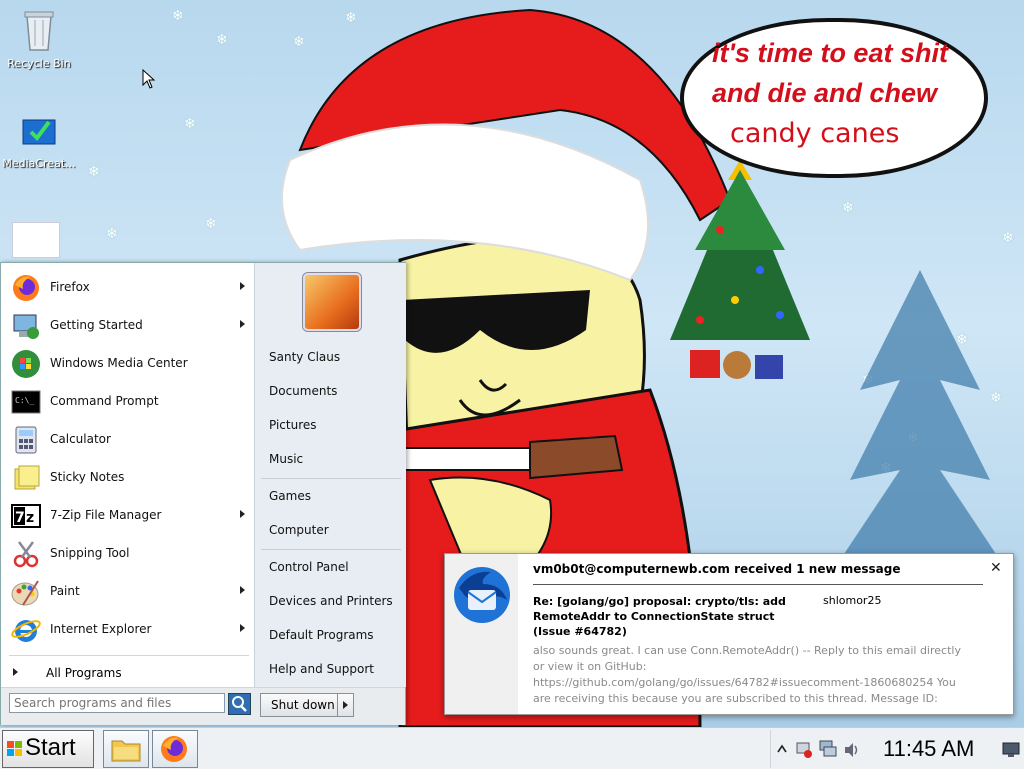 The width and height of the screenshot is (1024, 769). Describe the element at coordinates (299, 530) in the screenshot. I see `start-link-computer: Computer` at that location.